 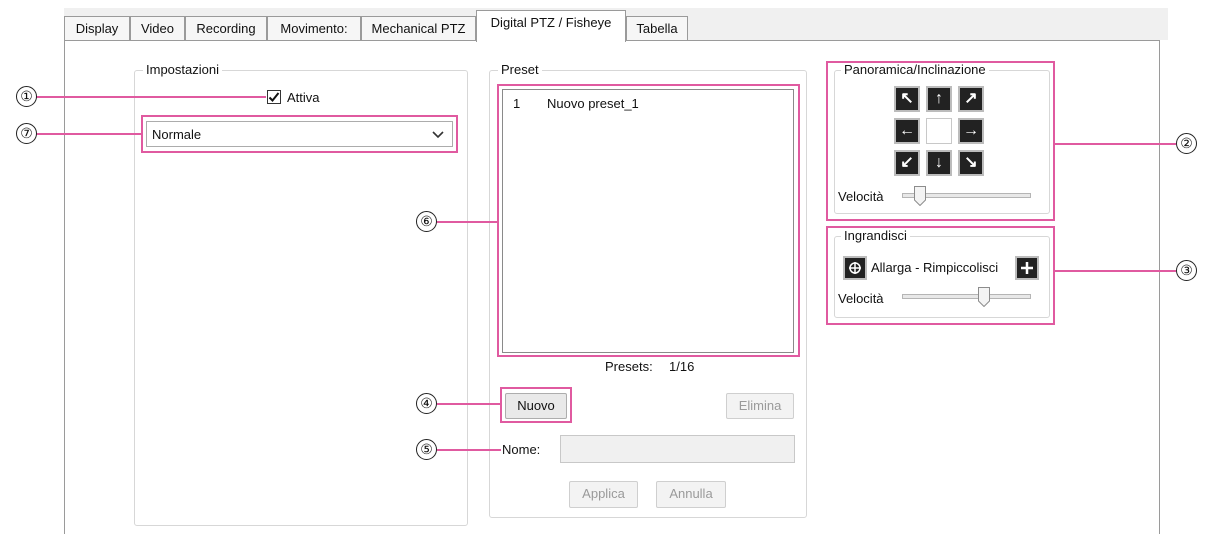 What do you see at coordinates (536, 405) in the screenshot?
I see `highlight-new-button` at bounding box center [536, 405].